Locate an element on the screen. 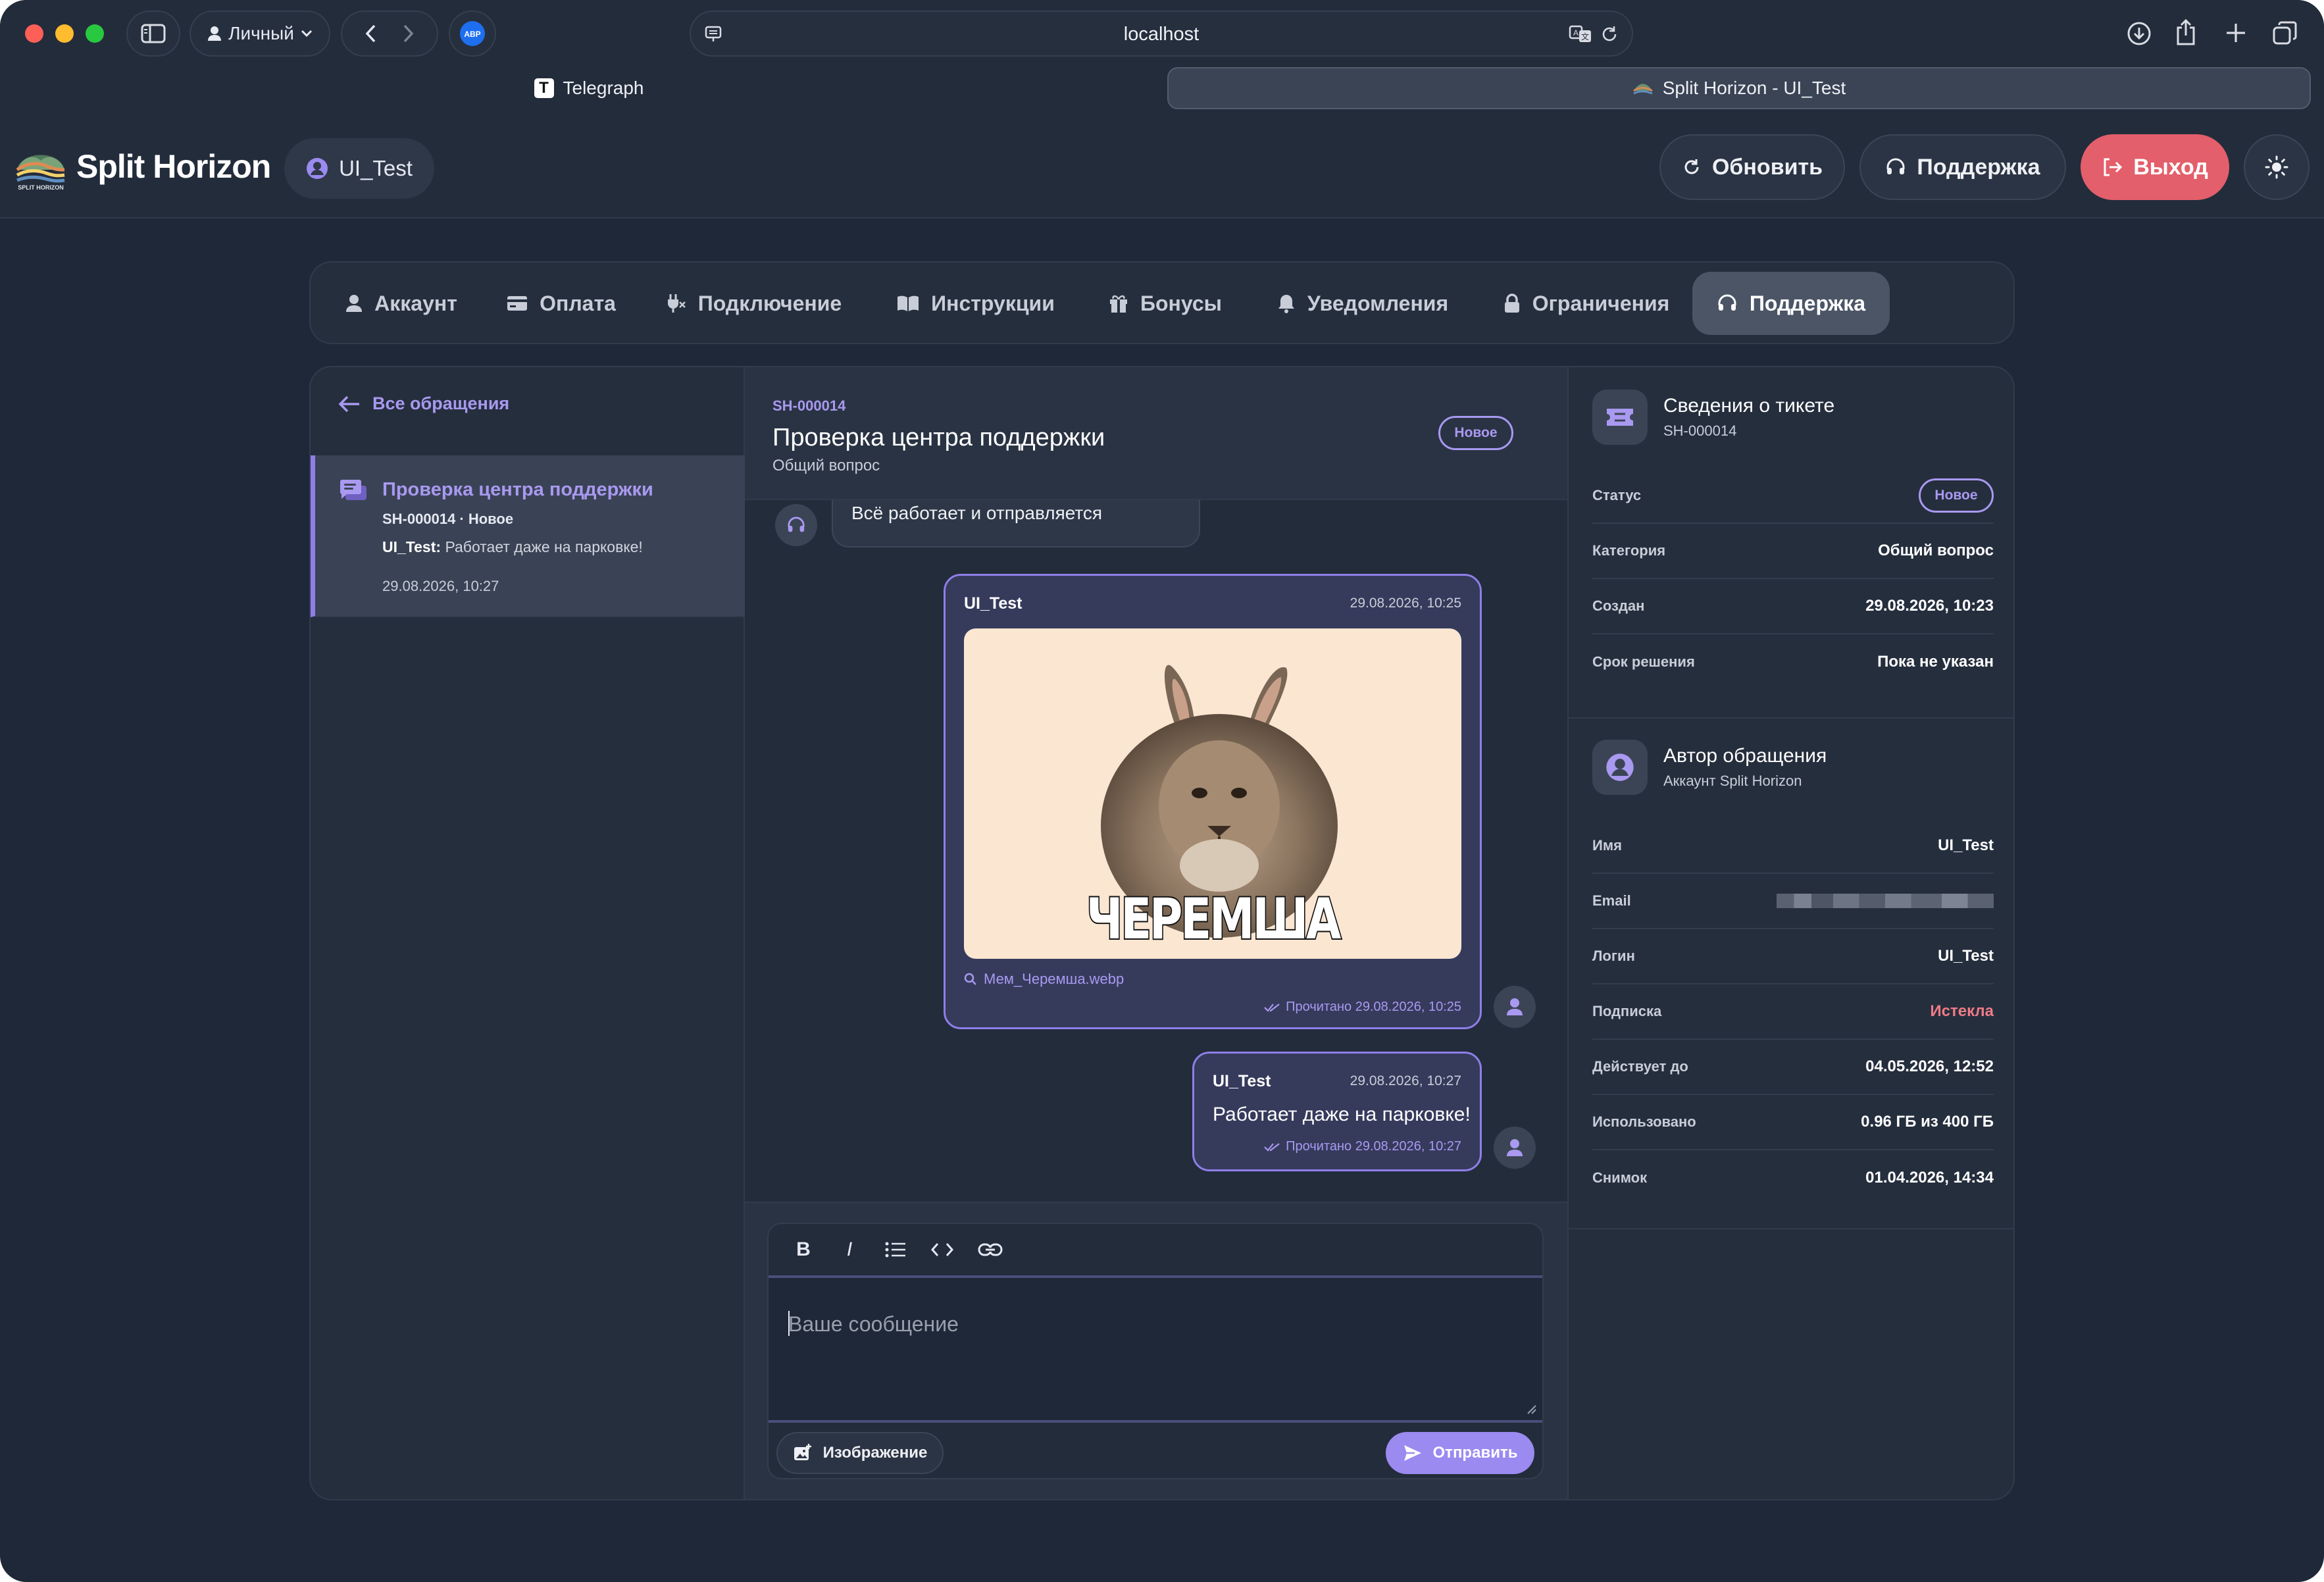 The image size is (2324, 1582). attach-image-label: Изображение is located at coordinates (875, 1453).